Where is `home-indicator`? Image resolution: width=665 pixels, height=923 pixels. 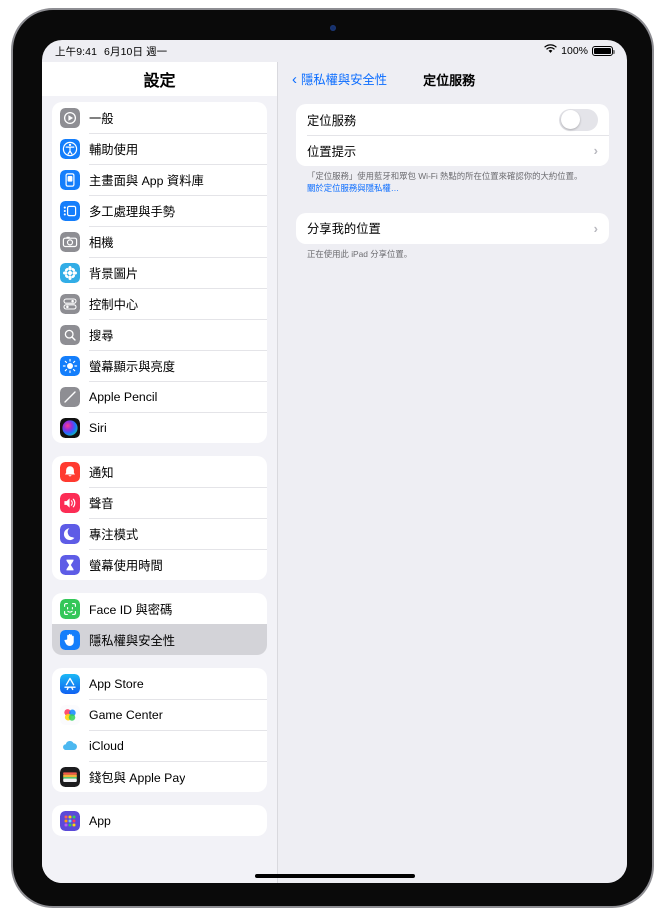
home-indicator is located at coordinates (334, 876).